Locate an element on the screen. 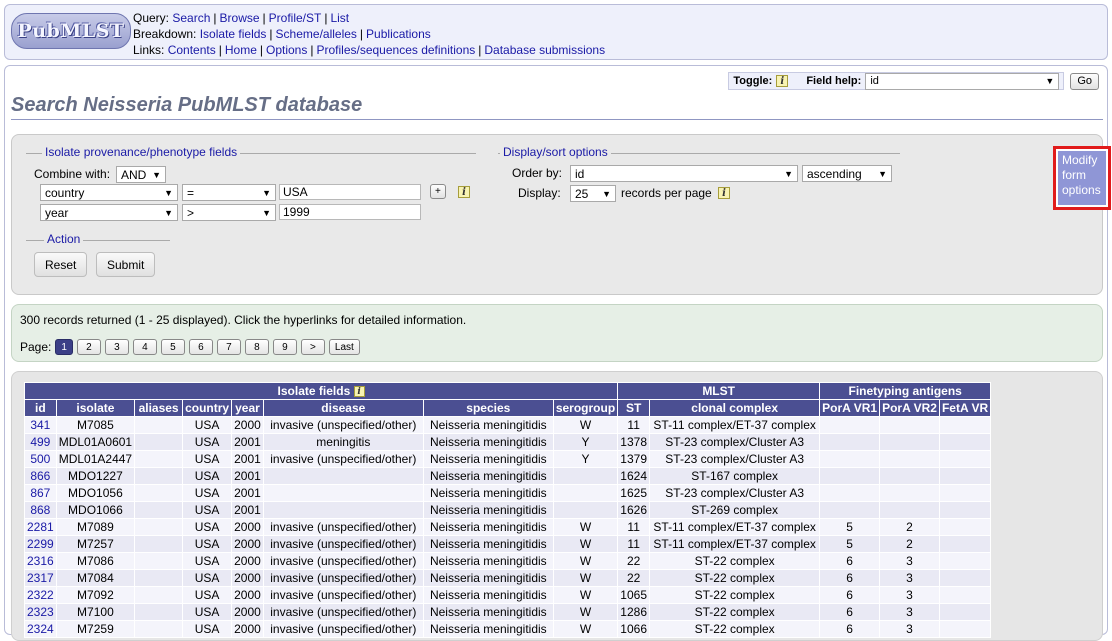 This screenshot has width=1112, height=641. pubmlst-logo: PubMLST is located at coordinates (71, 31).